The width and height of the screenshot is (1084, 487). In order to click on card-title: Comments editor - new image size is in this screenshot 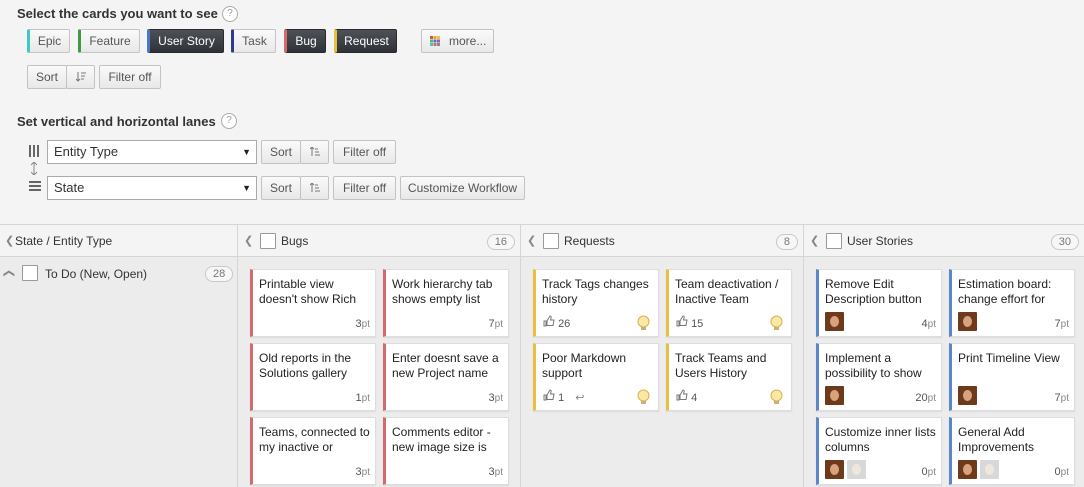, I will do `click(441, 439)`.